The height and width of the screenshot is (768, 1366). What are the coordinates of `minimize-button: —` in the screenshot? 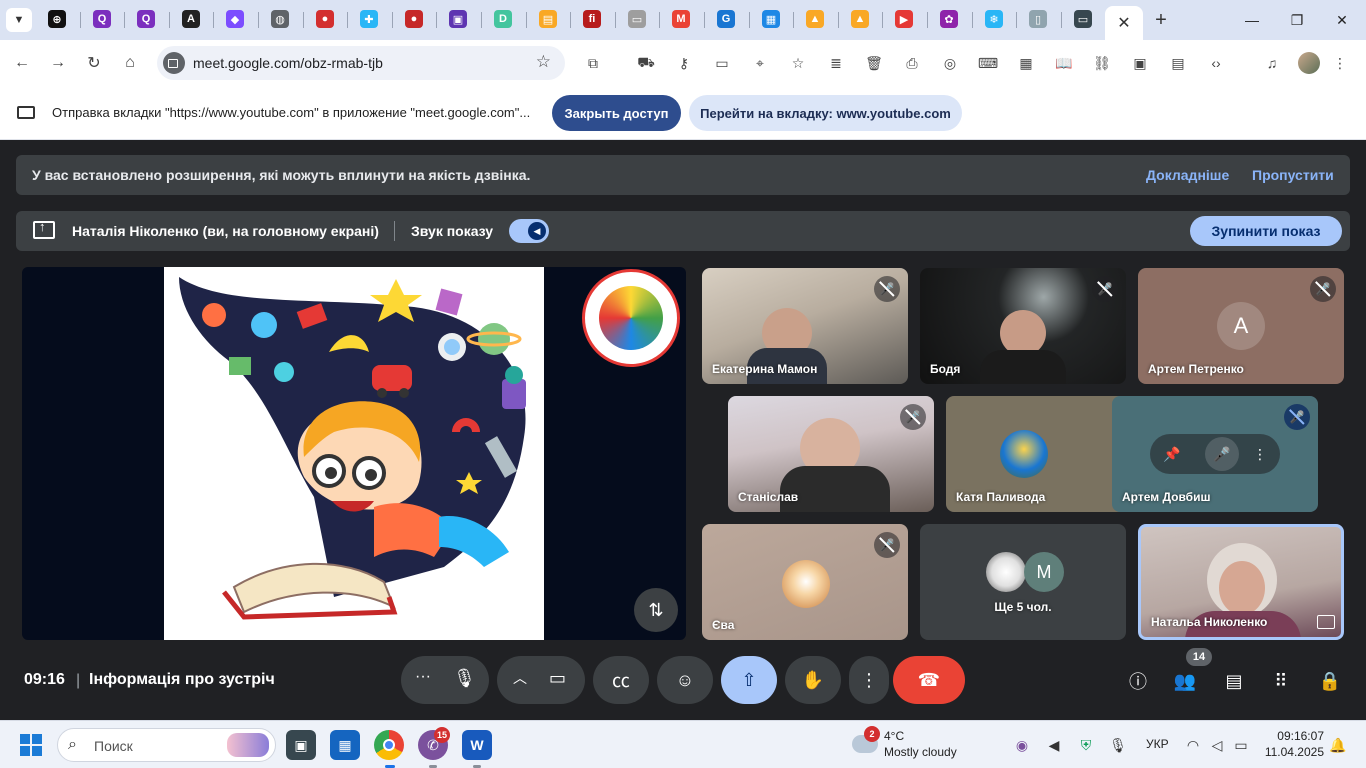 It's located at (1252, 20).